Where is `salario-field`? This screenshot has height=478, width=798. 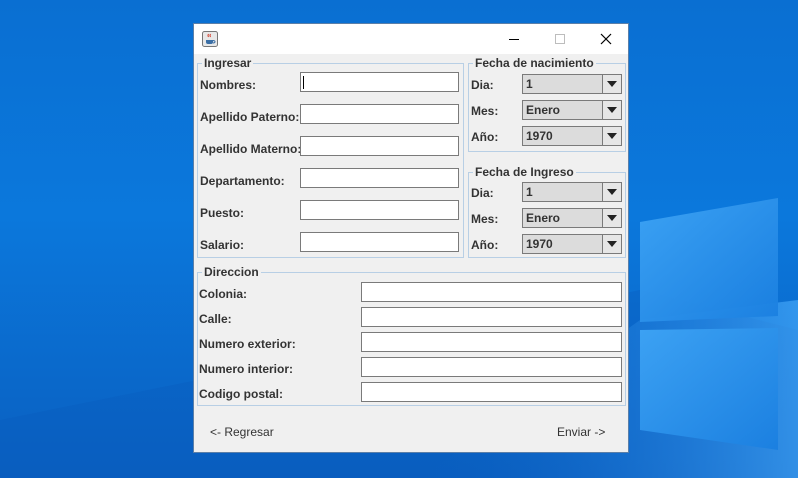 salario-field is located at coordinates (379, 242).